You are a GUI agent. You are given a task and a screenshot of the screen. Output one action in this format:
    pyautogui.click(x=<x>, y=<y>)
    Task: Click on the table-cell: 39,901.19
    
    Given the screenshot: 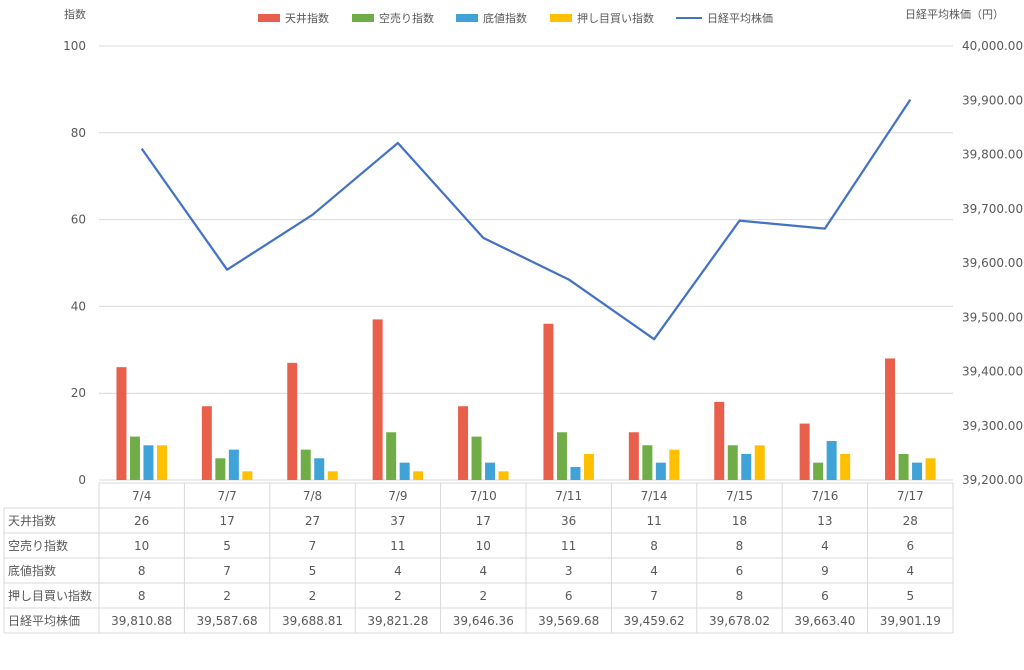 What is the action you would take?
    pyautogui.click(x=910, y=621)
    